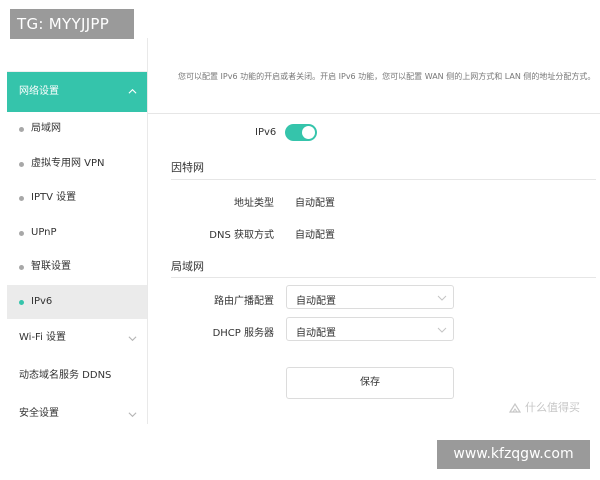 This screenshot has height=480, width=600. Describe the element at coordinates (77, 129) in the screenshot. I see `sidebar-item-lan: 局域网` at that location.